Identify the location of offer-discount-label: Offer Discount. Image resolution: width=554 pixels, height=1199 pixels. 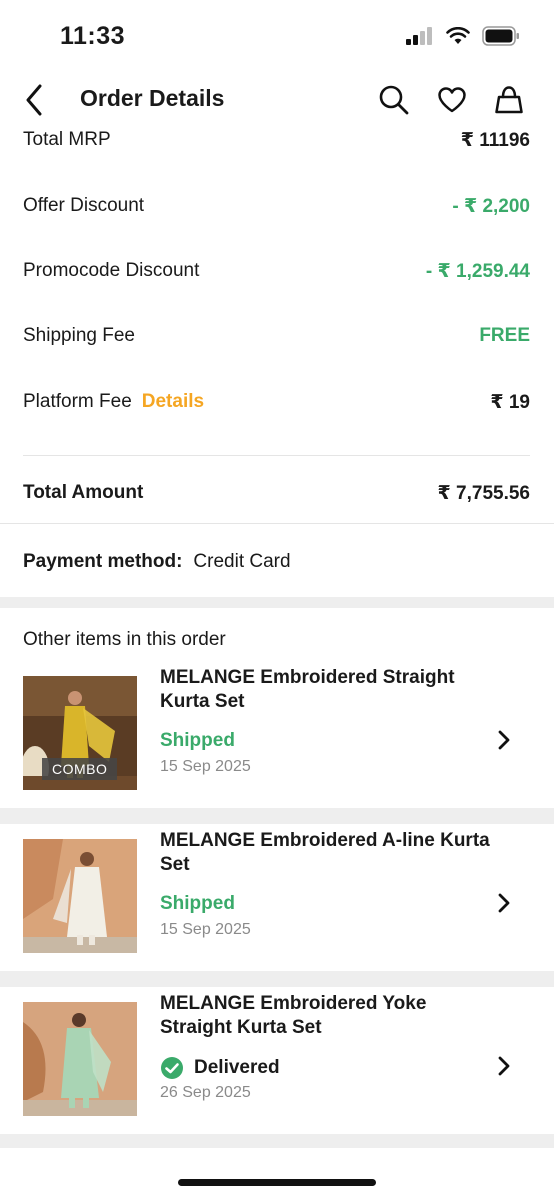
(84, 205).